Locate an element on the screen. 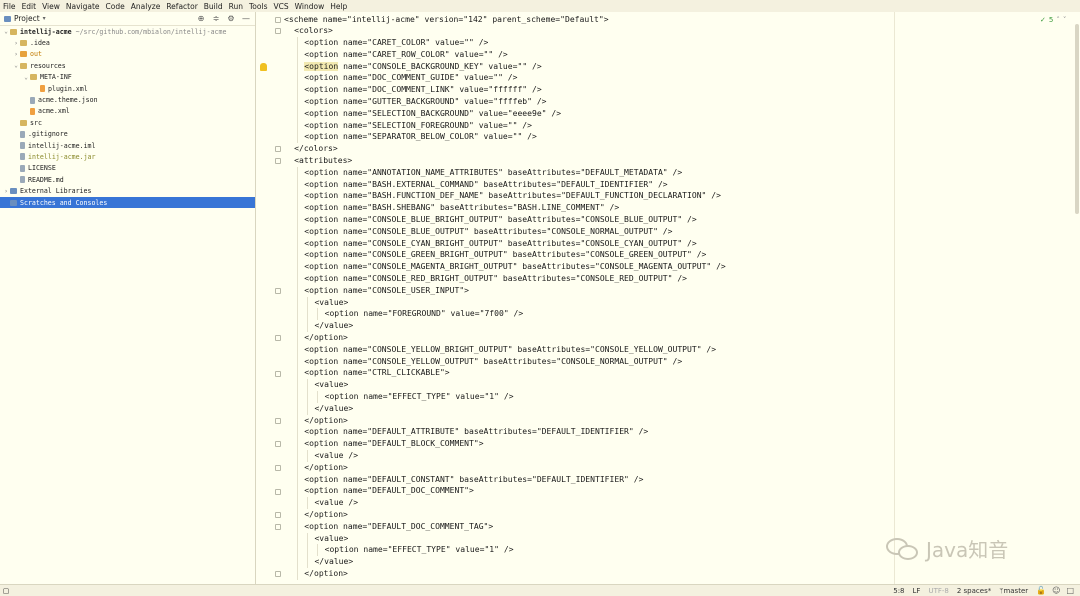 This screenshot has height=596, width=1080. editor-scrollbar is located at coordinates (1077, 119).